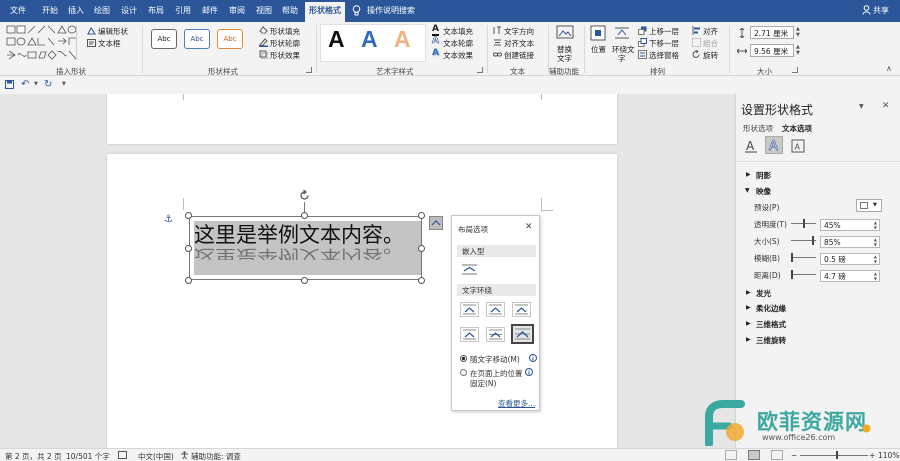 Image resolution: width=900 pixels, height=461 pixels. Describe the element at coordinates (710, 55) in the screenshot. I see `rotate-button: 旋转` at that location.